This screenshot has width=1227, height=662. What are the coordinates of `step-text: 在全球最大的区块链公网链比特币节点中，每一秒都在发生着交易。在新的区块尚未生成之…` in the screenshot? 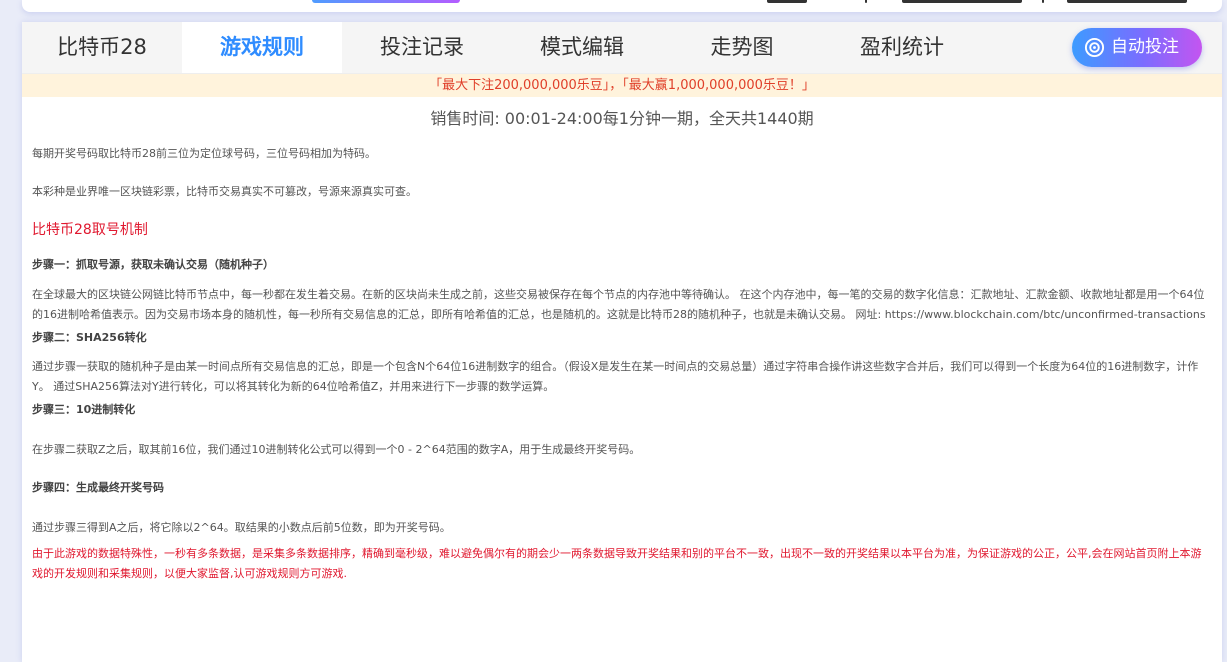 It's located at (619, 304).